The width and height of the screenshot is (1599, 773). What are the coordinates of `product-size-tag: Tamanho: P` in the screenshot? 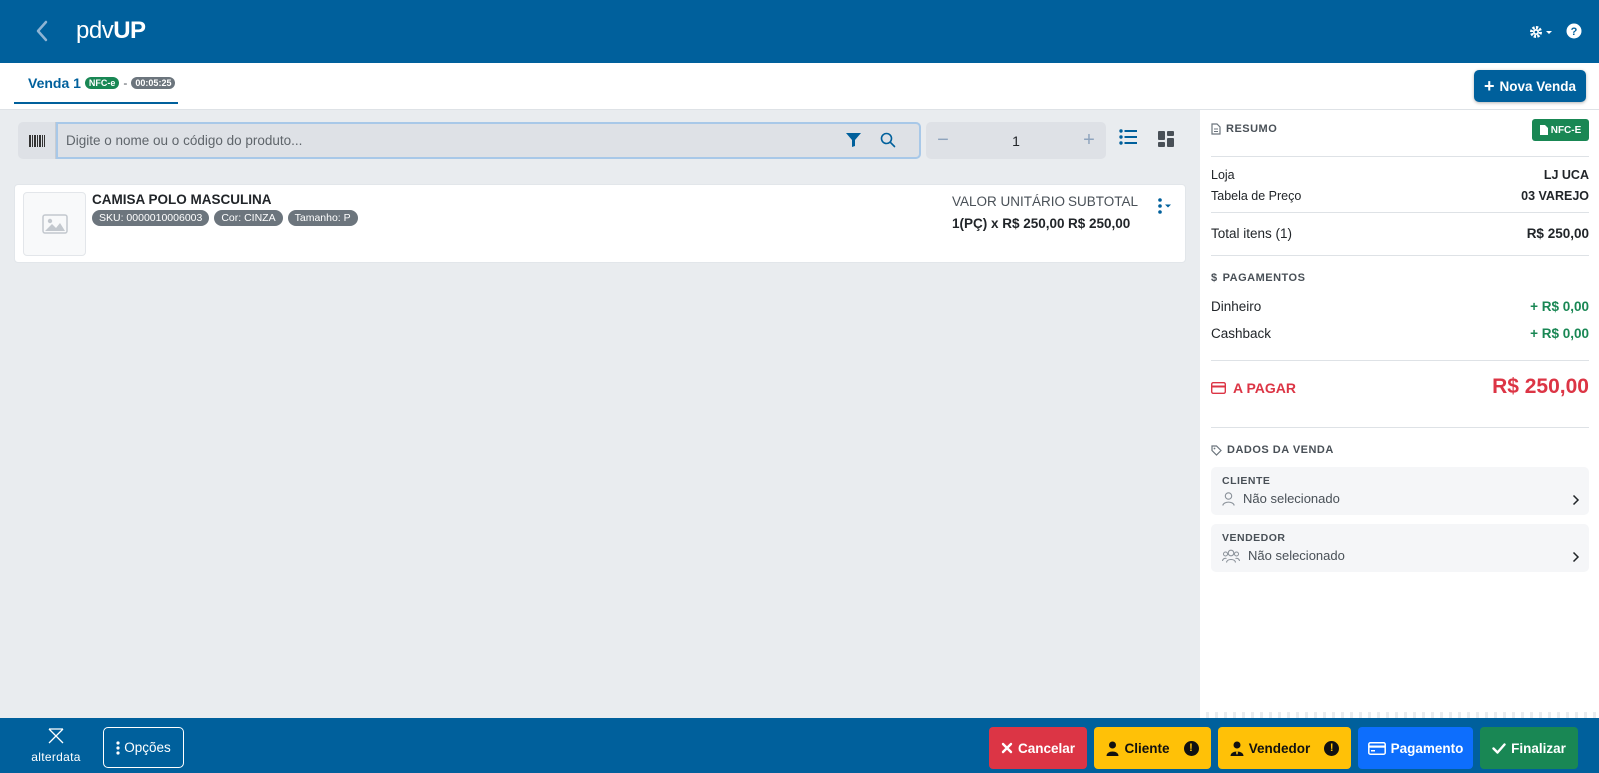 It's located at (322, 218).